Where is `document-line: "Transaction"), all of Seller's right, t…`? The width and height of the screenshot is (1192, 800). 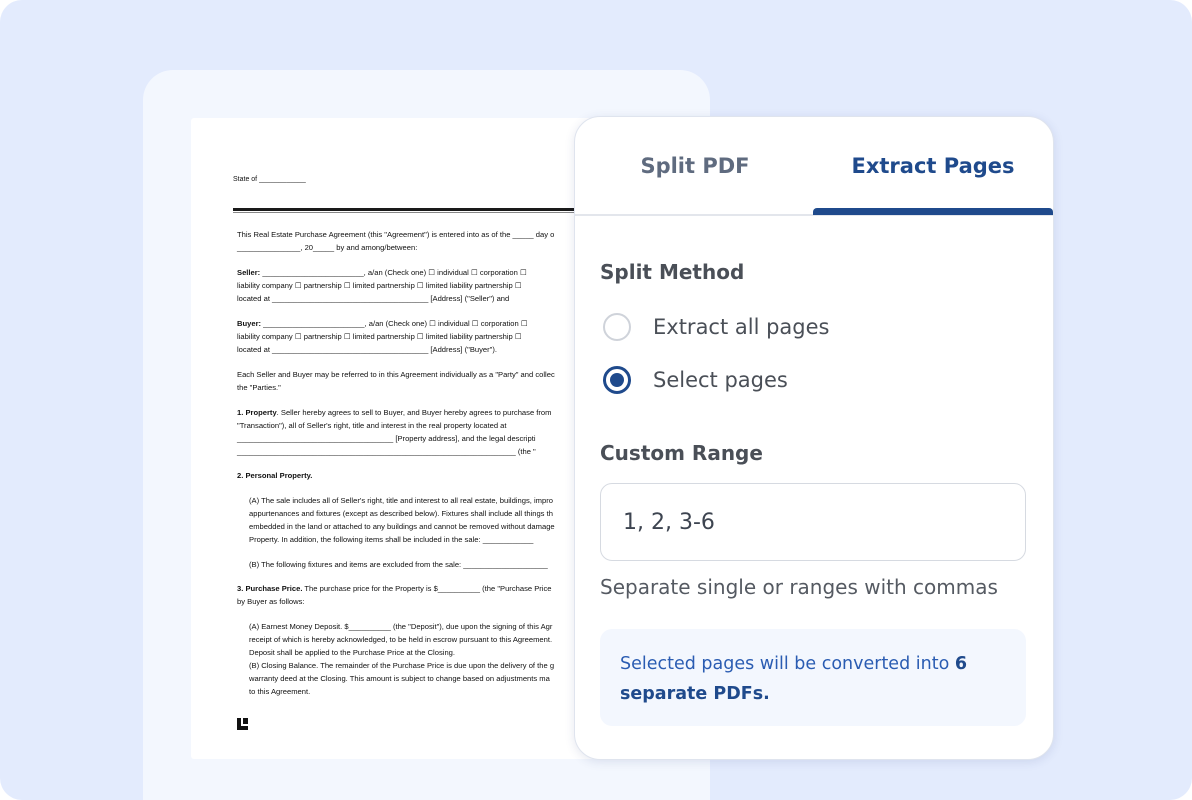
document-line: "Transaction"), all of Seller's right, t… is located at coordinates (372, 425).